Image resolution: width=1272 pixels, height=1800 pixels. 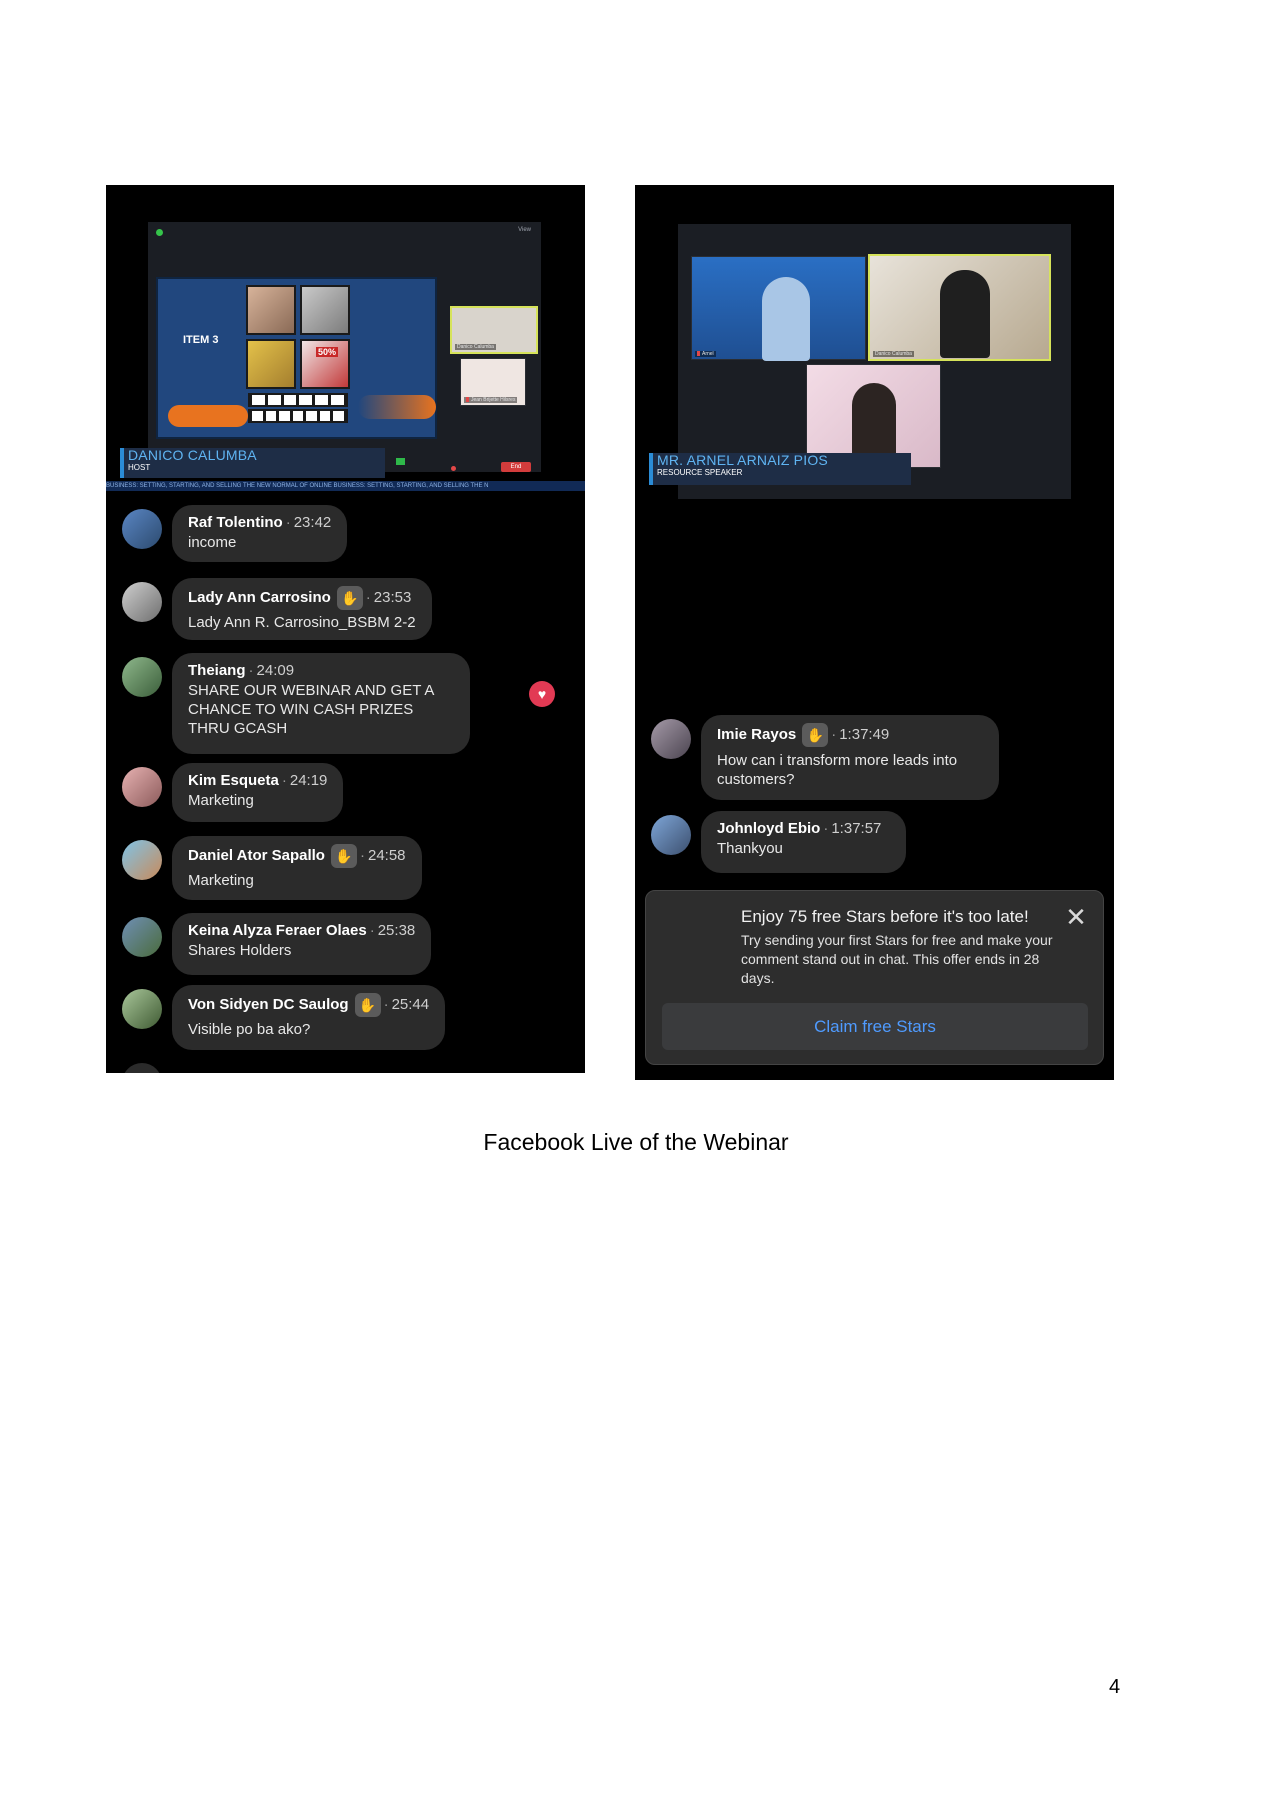 I want to click on comment-time: 1:37:57, so click(x=856, y=828).